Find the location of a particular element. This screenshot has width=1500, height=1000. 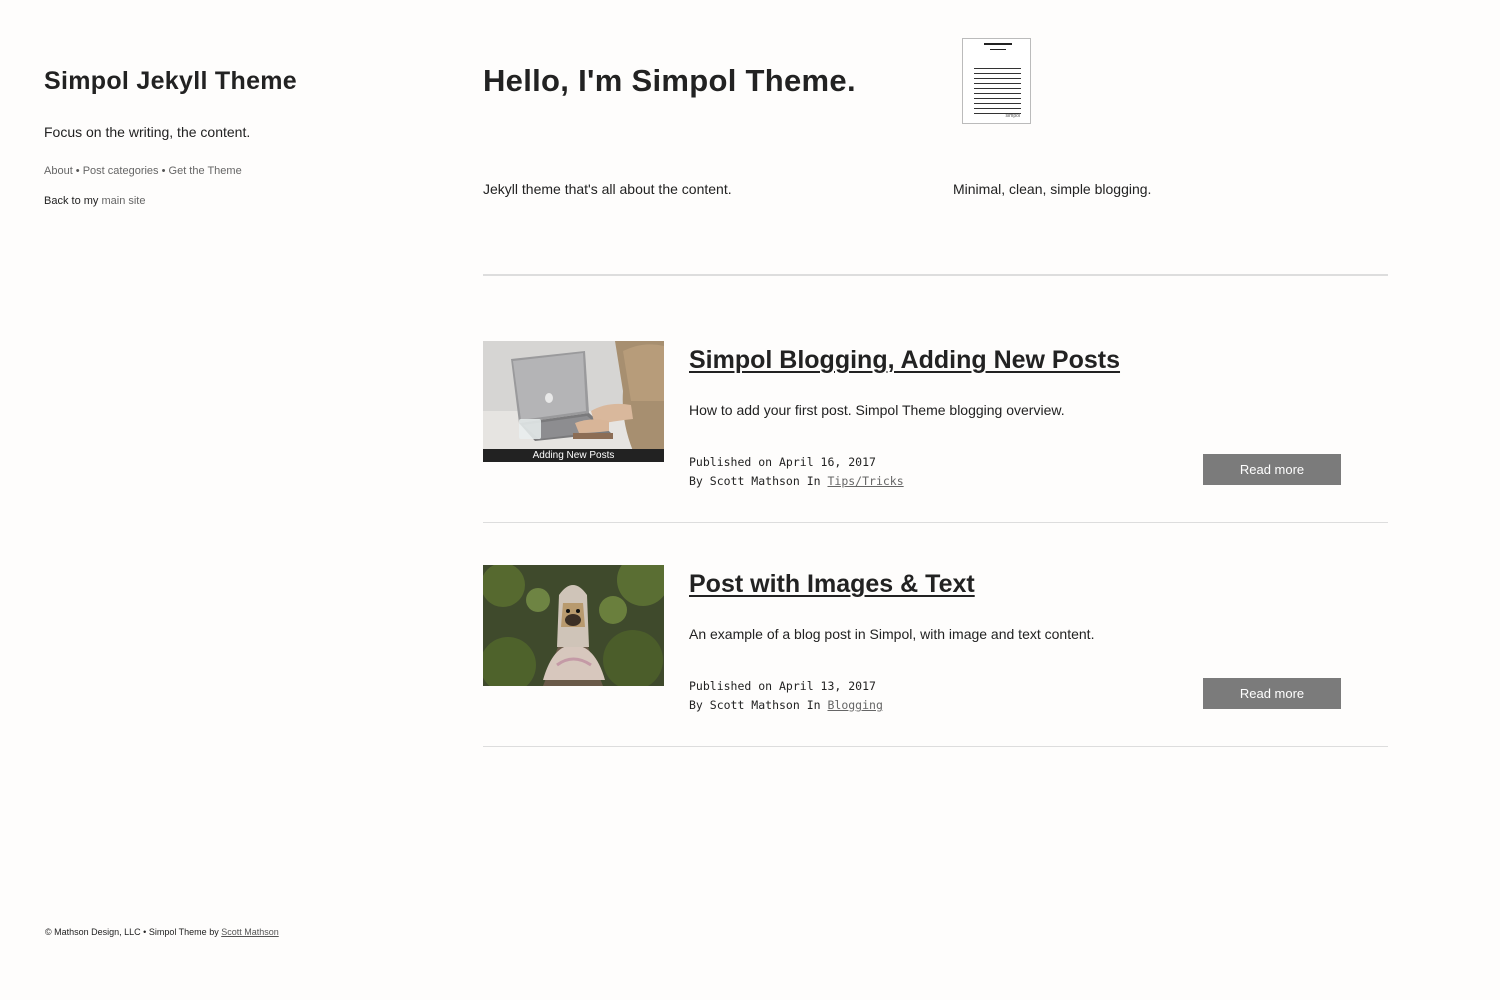

post-thumbnail-pug is located at coordinates (573, 625).